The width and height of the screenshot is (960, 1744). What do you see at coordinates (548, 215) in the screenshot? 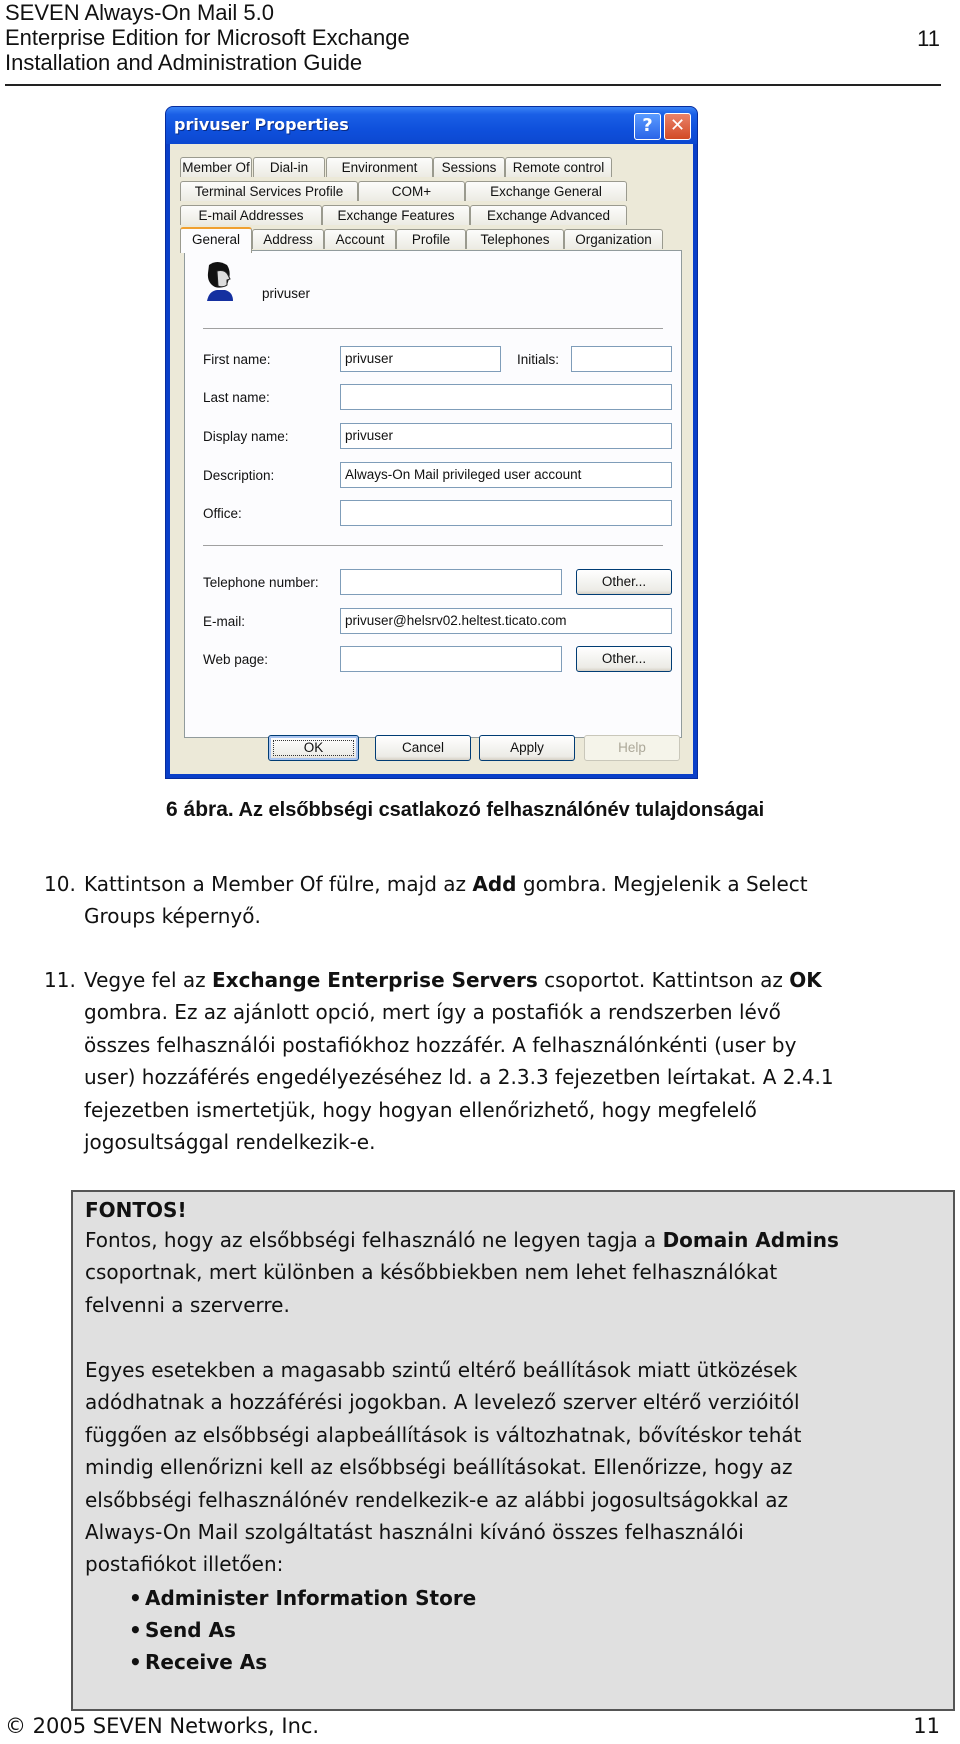
I see `tab-exchange-advanced: Exchange Advanced` at bounding box center [548, 215].